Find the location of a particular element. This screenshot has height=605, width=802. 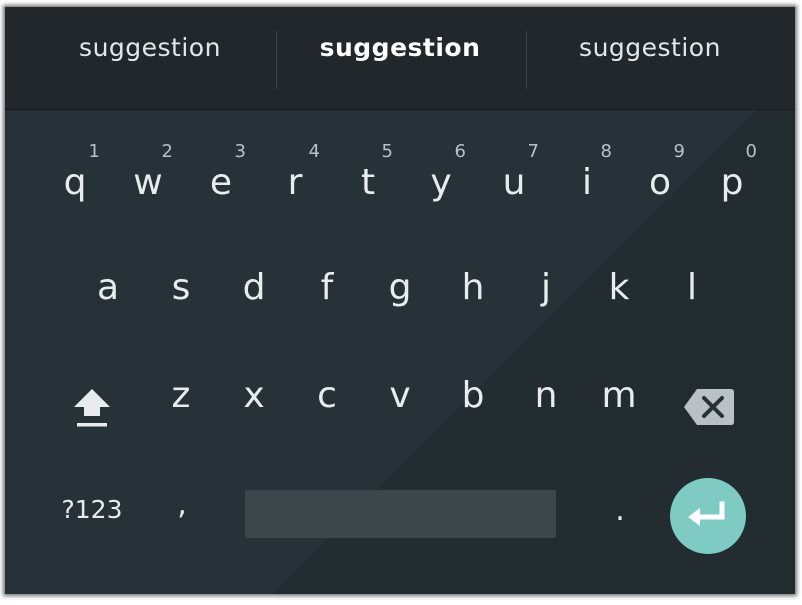

key-row1-1: 1 q is located at coordinates (75, 170).